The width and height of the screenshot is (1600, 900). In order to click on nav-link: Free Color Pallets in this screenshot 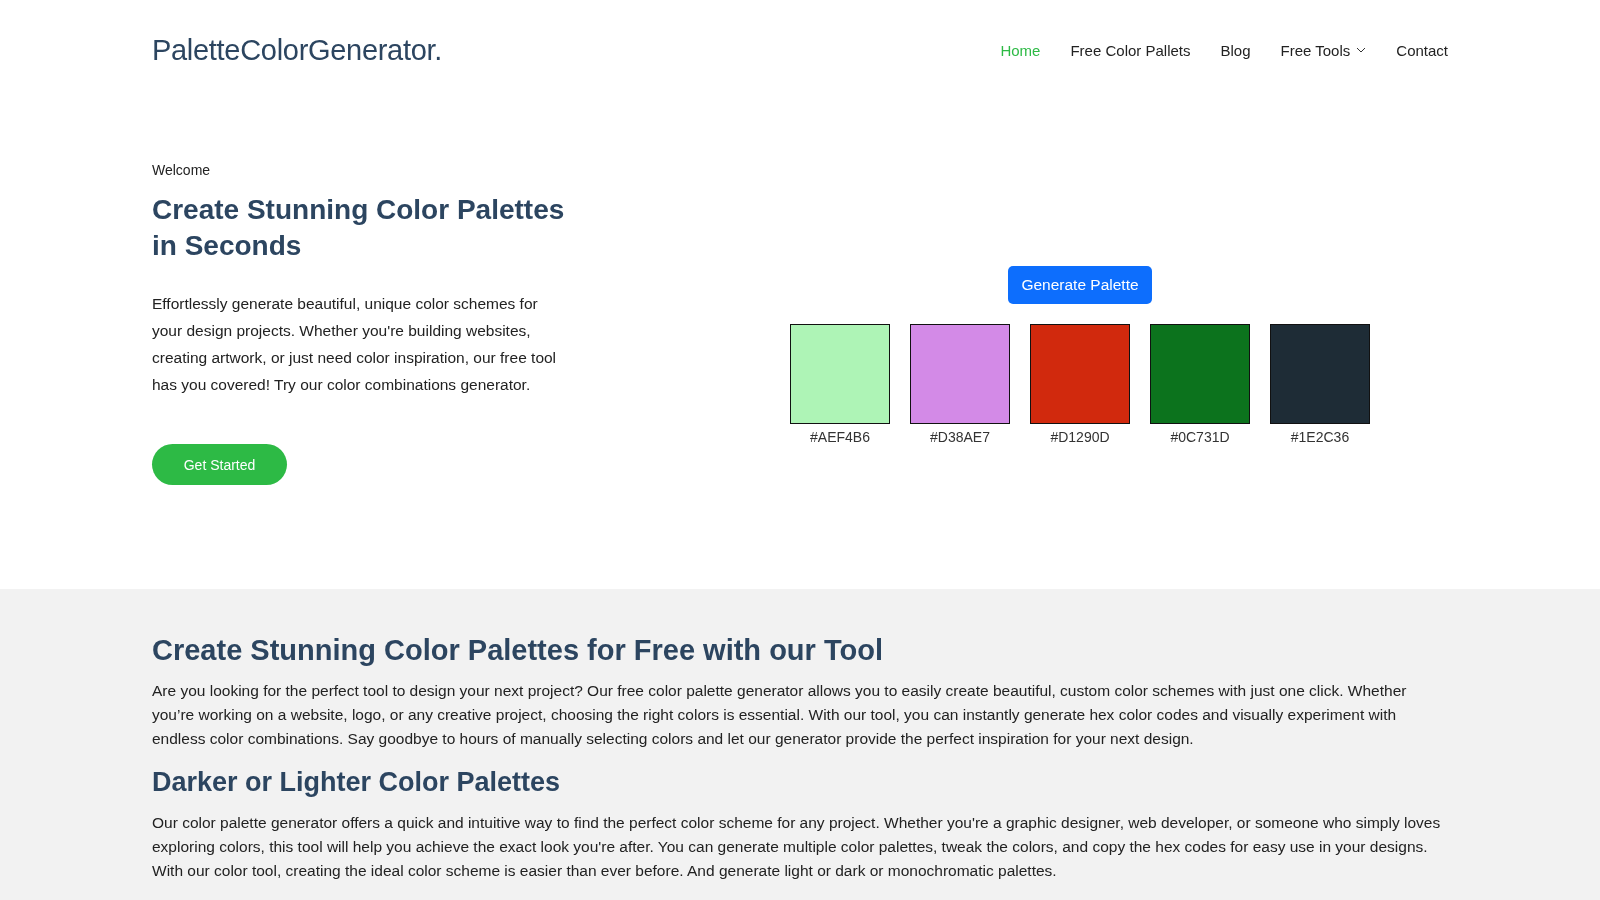, I will do `click(1130, 50)`.